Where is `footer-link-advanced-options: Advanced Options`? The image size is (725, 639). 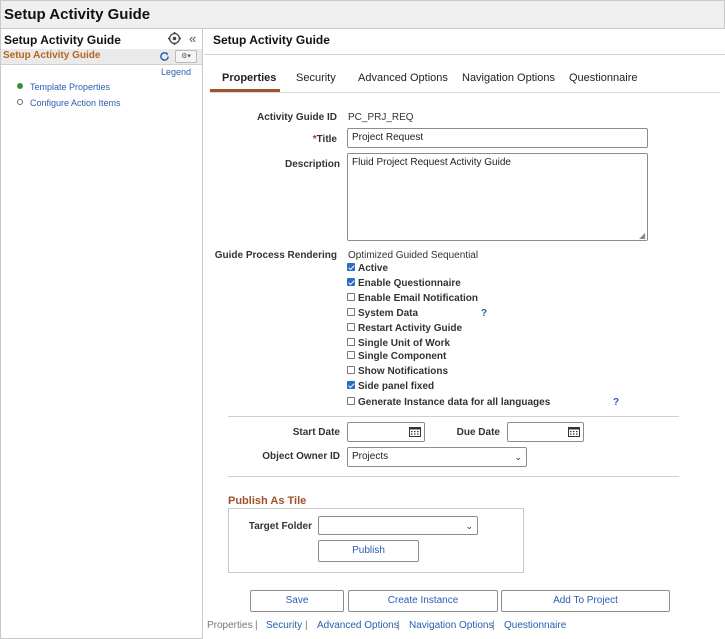 footer-link-advanced-options: Advanced Options is located at coordinates (358, 625).